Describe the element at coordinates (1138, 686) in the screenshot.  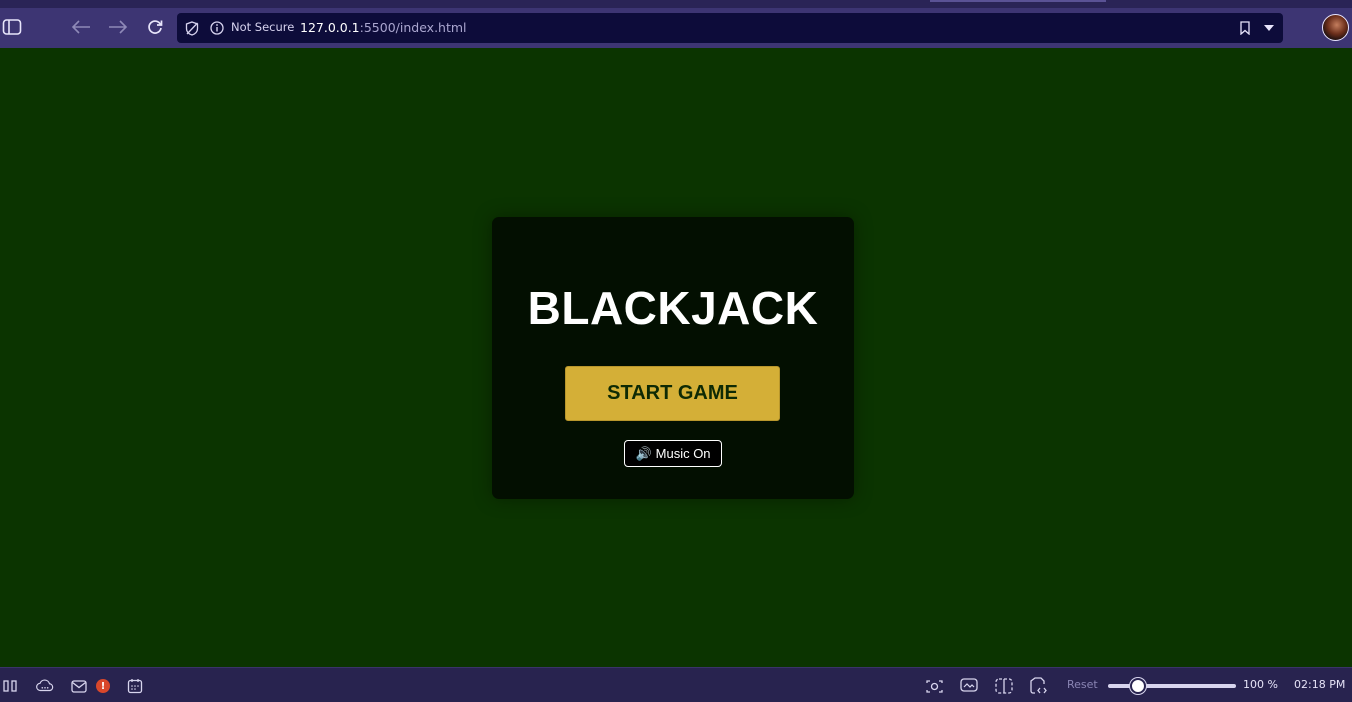
I see `zoom-slider-knob` at that location.